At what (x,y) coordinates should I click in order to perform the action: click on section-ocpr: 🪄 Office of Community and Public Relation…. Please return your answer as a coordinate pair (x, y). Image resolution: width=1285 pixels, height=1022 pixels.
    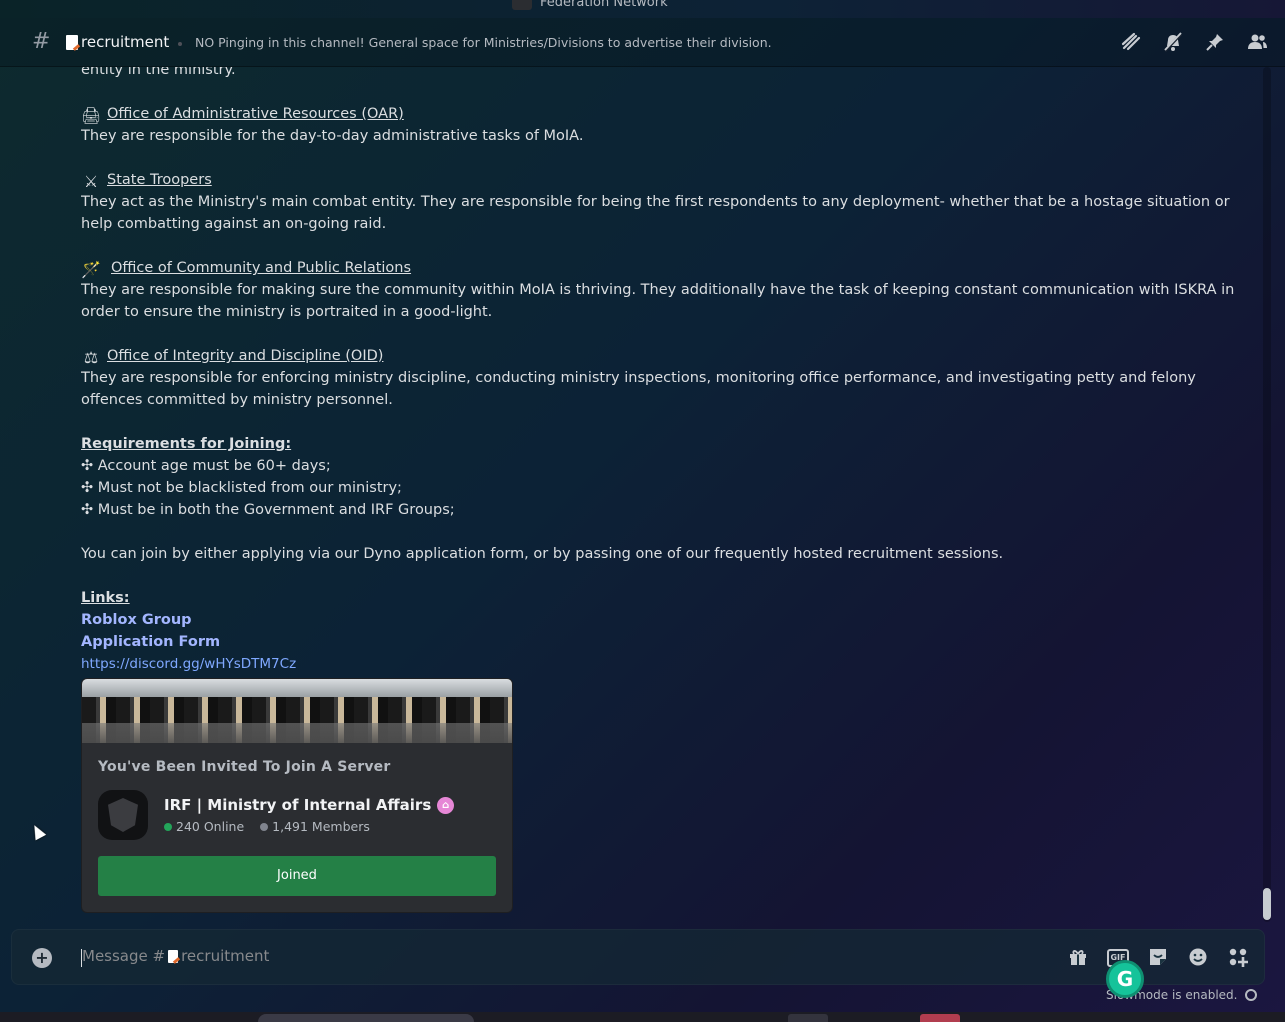
    Looking at the image, I should click on (661, 290).